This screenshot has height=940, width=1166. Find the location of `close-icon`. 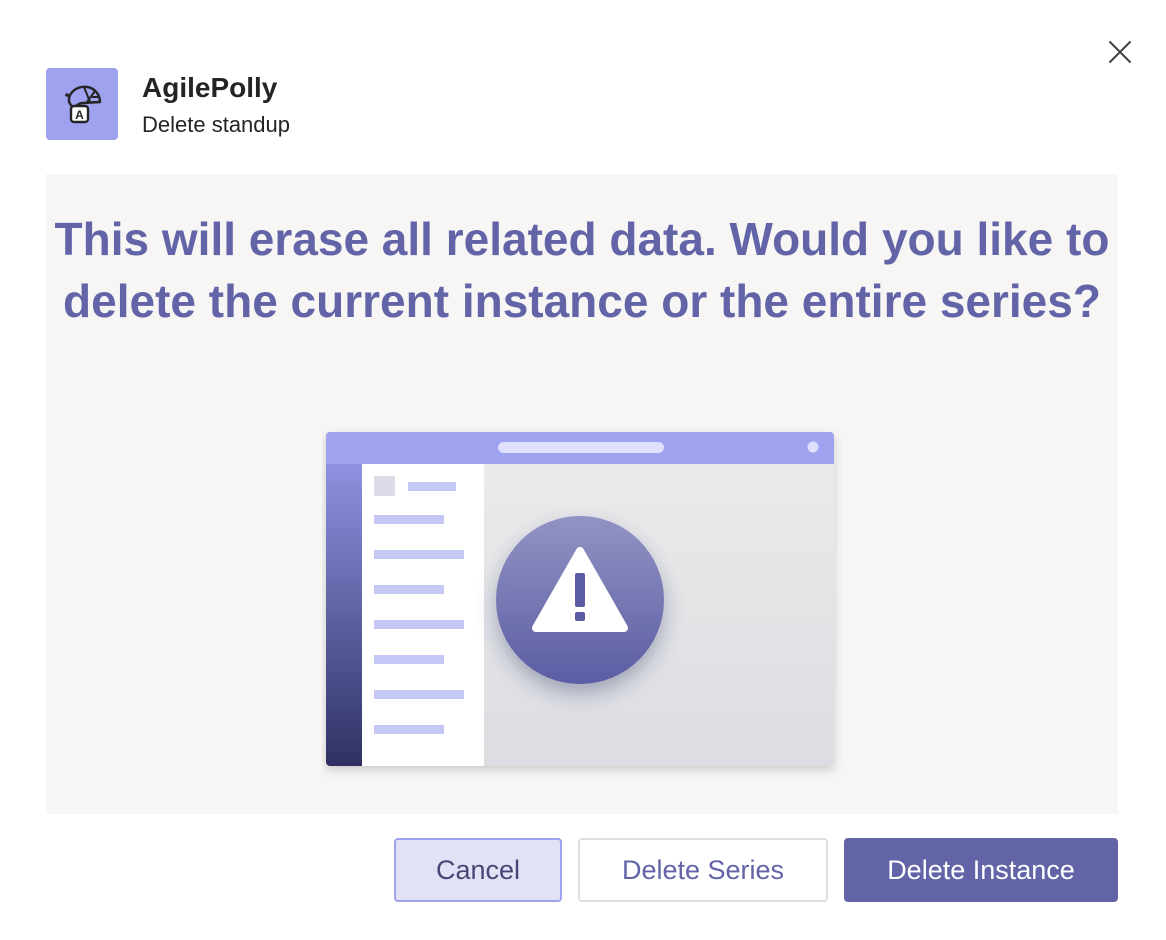

close-icon is located at coordinates (1120, 52).